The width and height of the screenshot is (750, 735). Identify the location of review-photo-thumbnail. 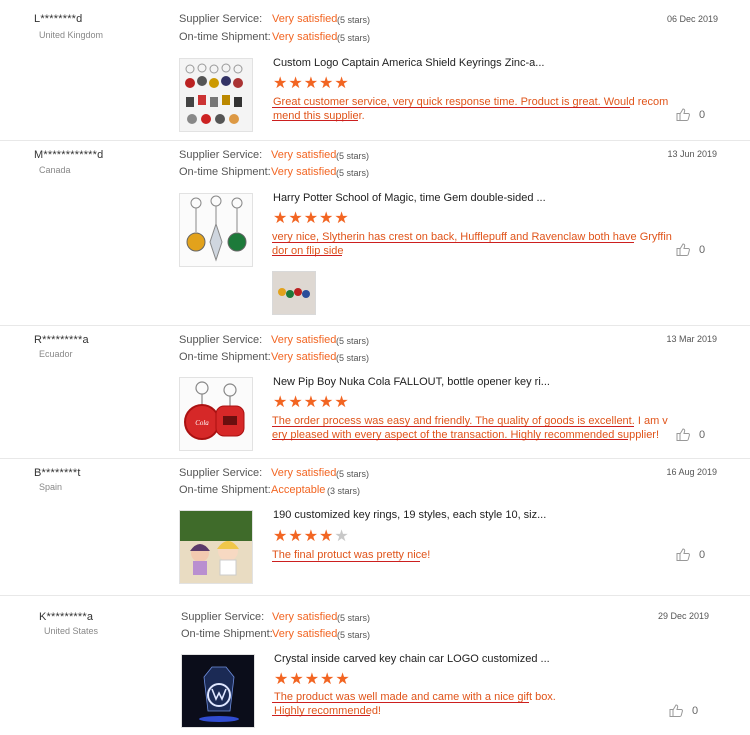
(294, 293).